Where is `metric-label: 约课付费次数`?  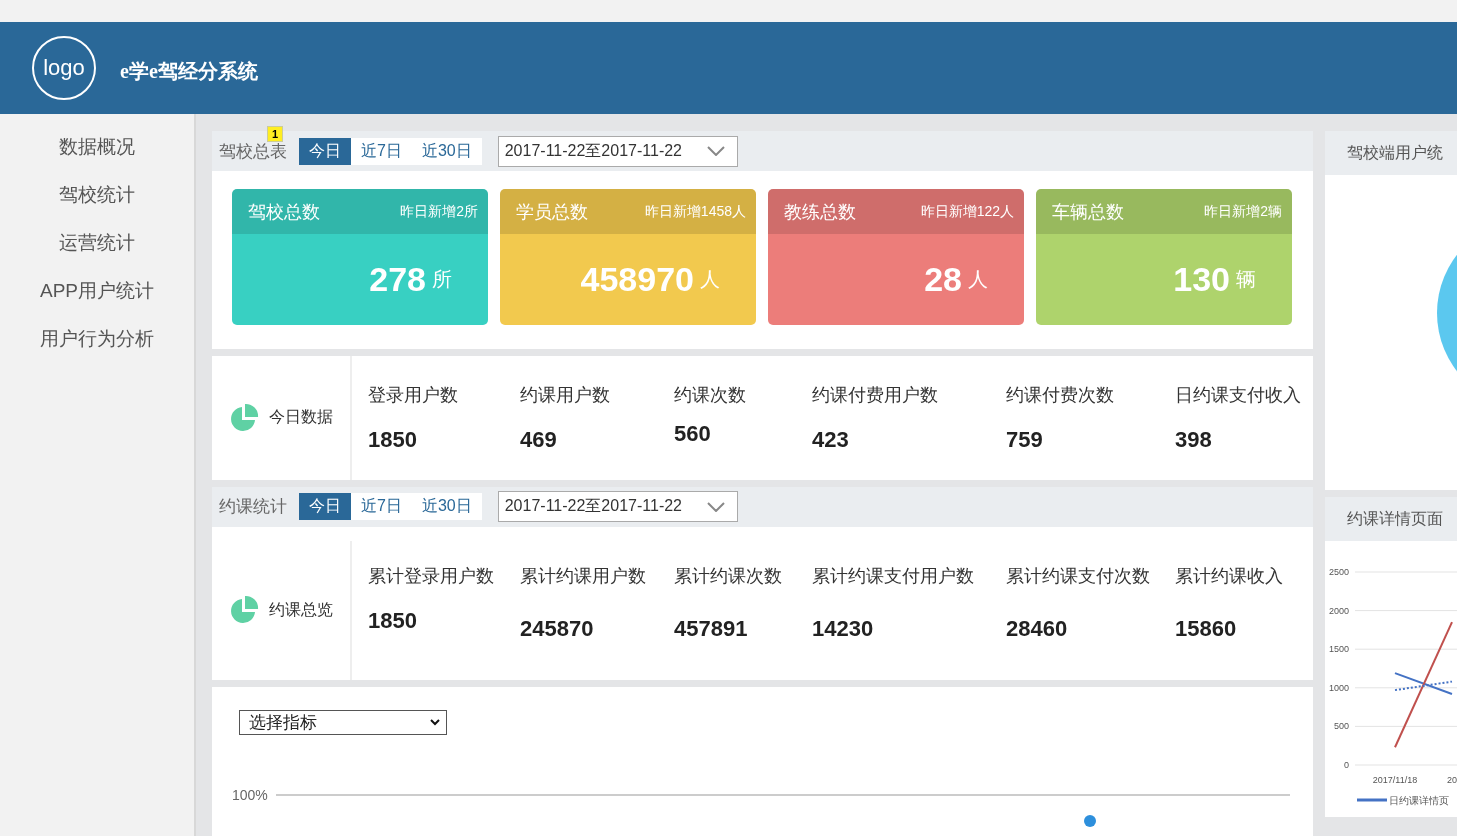
metric-label: 约课付费次数 is located at coordinates (1060, 395).